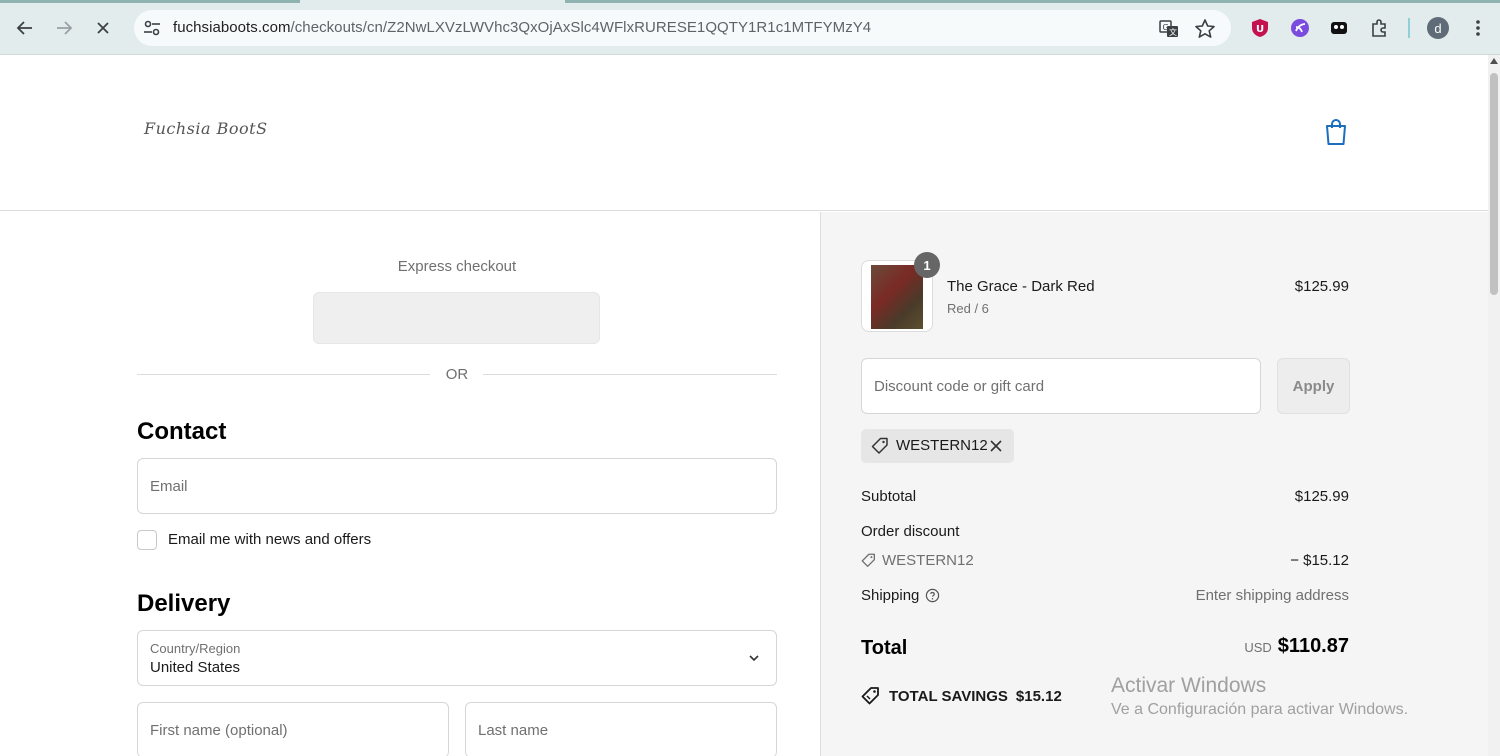 Image resolution: width=1500 pixels, height=756 pixels. Describe the element at coordinates (1409, 28) in the screenshot. I see `toolbar-separator` at that location.